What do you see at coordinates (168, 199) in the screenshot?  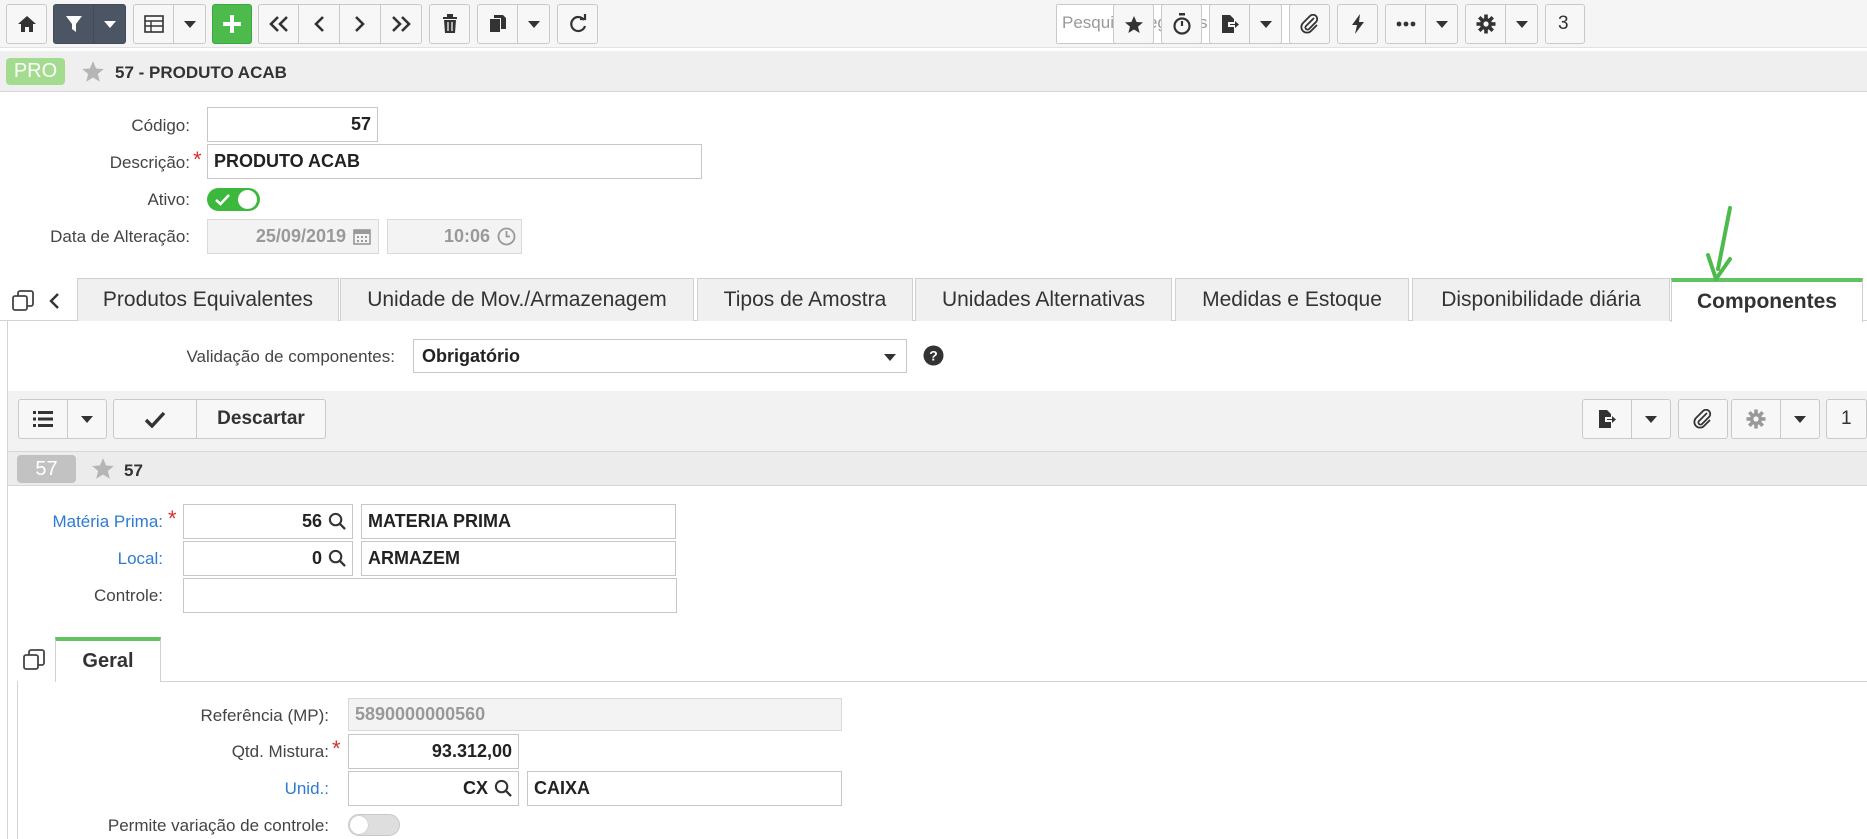 I see `ativo-label: Ativo:` at bounding box center [168, 199].